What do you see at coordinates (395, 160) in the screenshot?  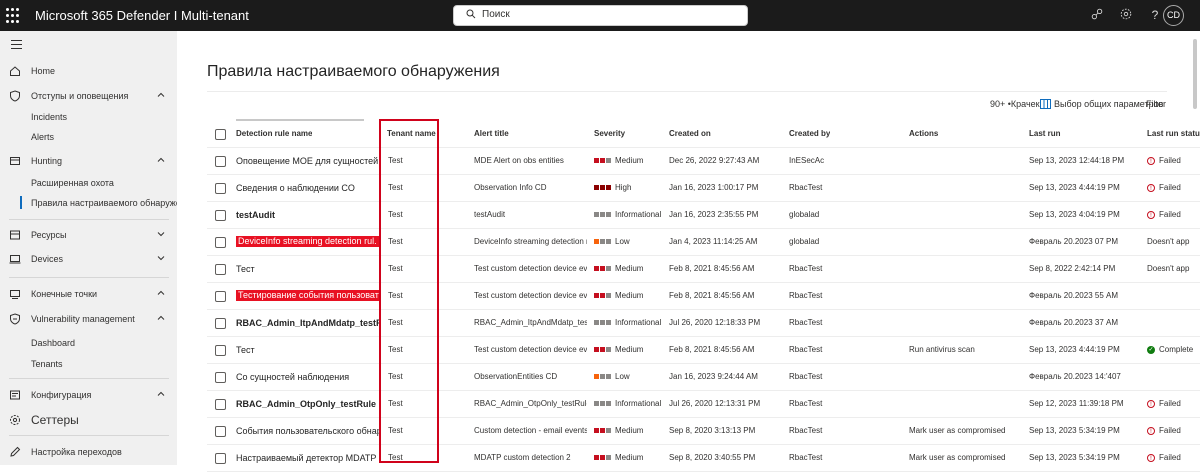 I see `tenant-name: Test` at bounding box center [395, 160].